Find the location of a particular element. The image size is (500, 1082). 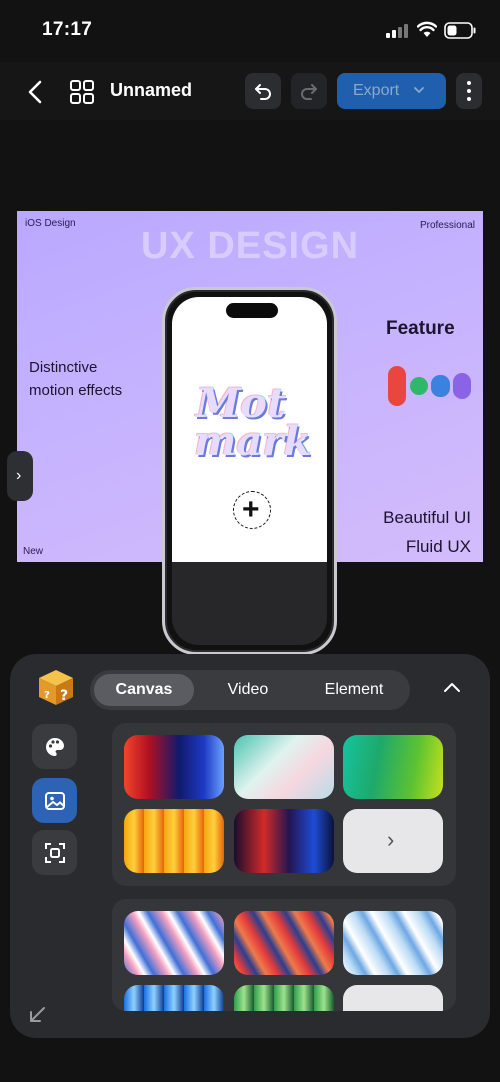

export-label: Export is located at coordinates (376, 90).